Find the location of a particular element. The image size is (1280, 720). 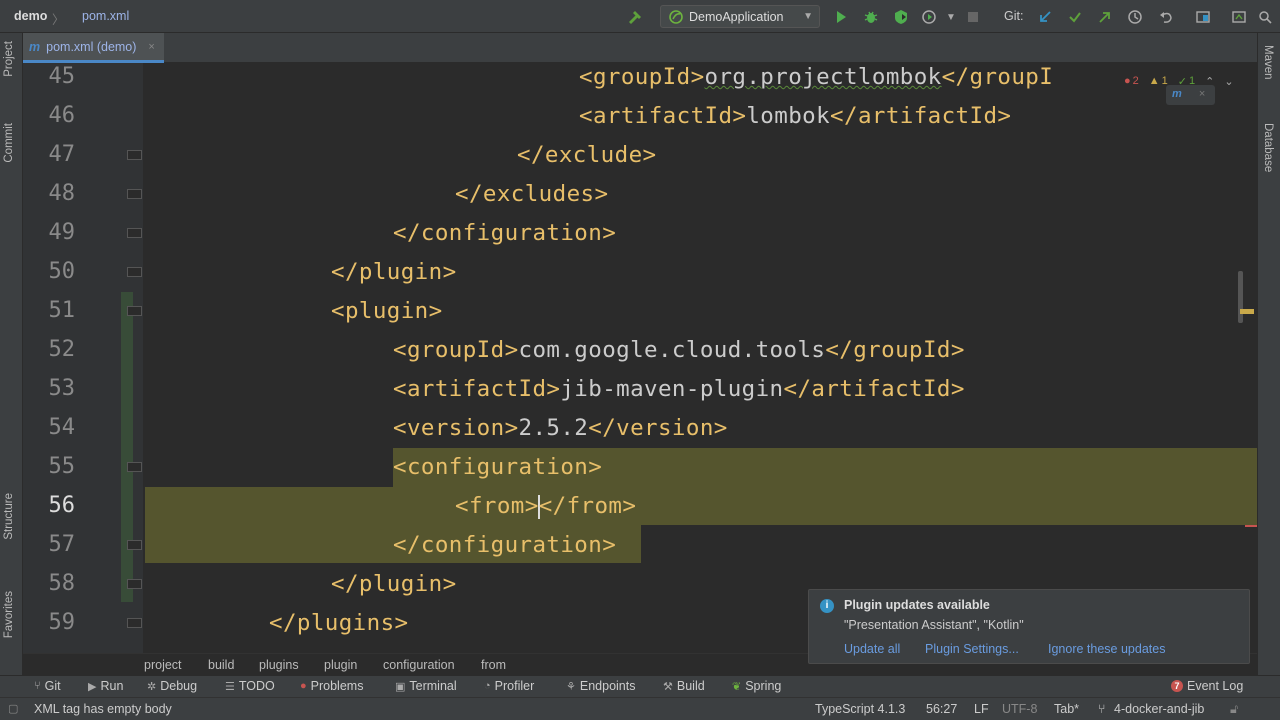

more-run-options-icon: ▼ is located at coordinates (951, 17).